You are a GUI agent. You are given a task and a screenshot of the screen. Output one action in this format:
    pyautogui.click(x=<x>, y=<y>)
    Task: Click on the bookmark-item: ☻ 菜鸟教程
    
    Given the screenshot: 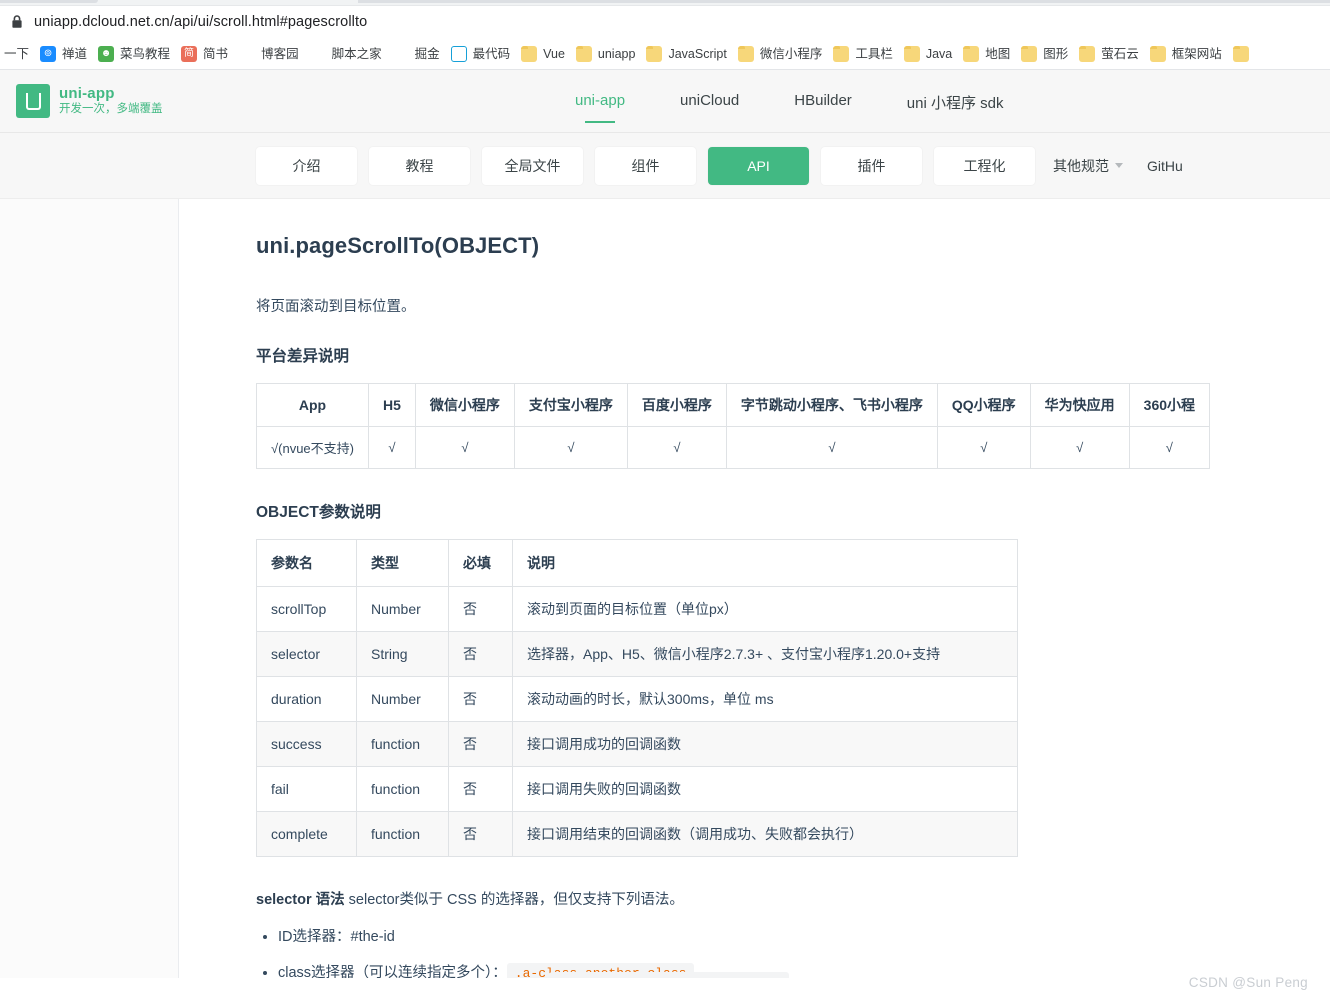 What is the action you would take?
    pyautogui.click(x=135, y=54)
    